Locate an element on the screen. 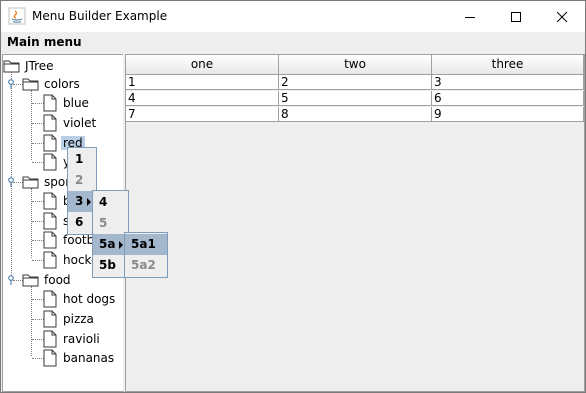 The image size is (586, 393). table-cell: 1 is located at coordinates (202, 82).